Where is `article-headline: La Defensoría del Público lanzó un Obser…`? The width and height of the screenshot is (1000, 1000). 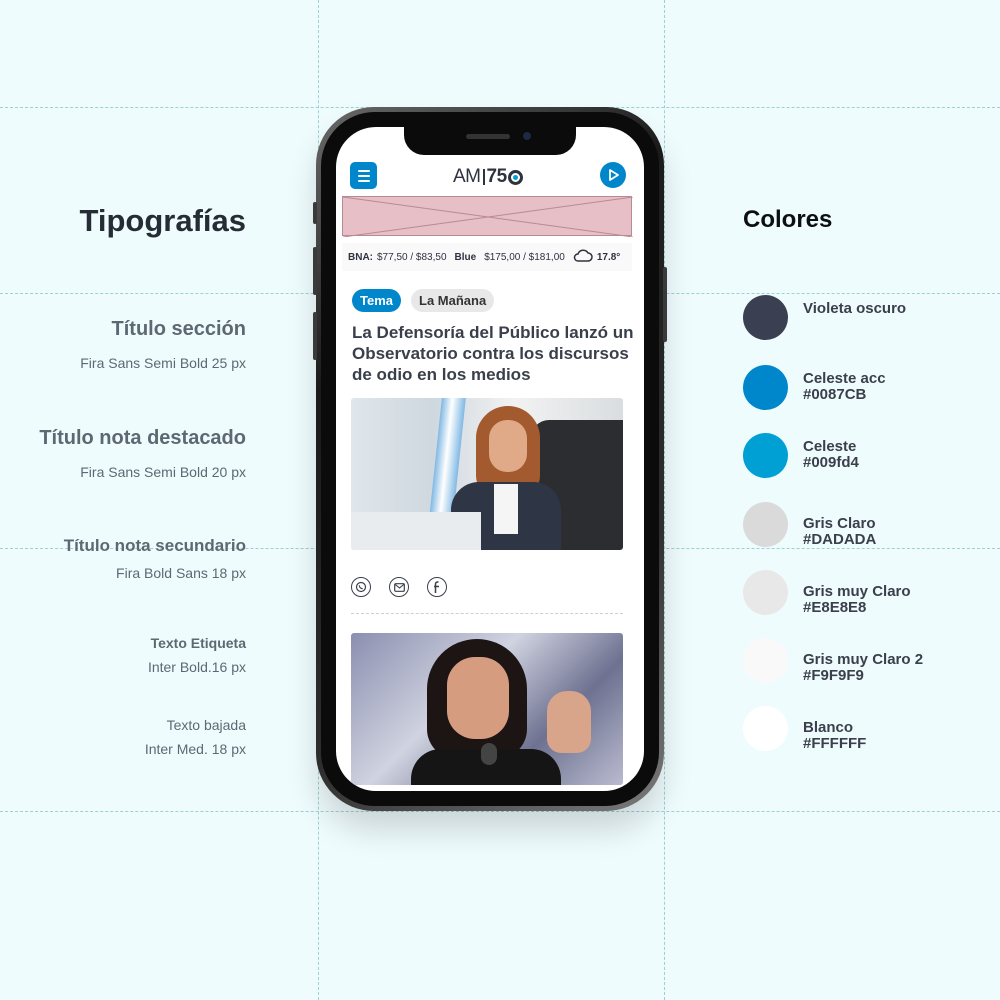
article-headline: La Defensoría del Público lanzó un Obser… is located at coordinates (493, 353).